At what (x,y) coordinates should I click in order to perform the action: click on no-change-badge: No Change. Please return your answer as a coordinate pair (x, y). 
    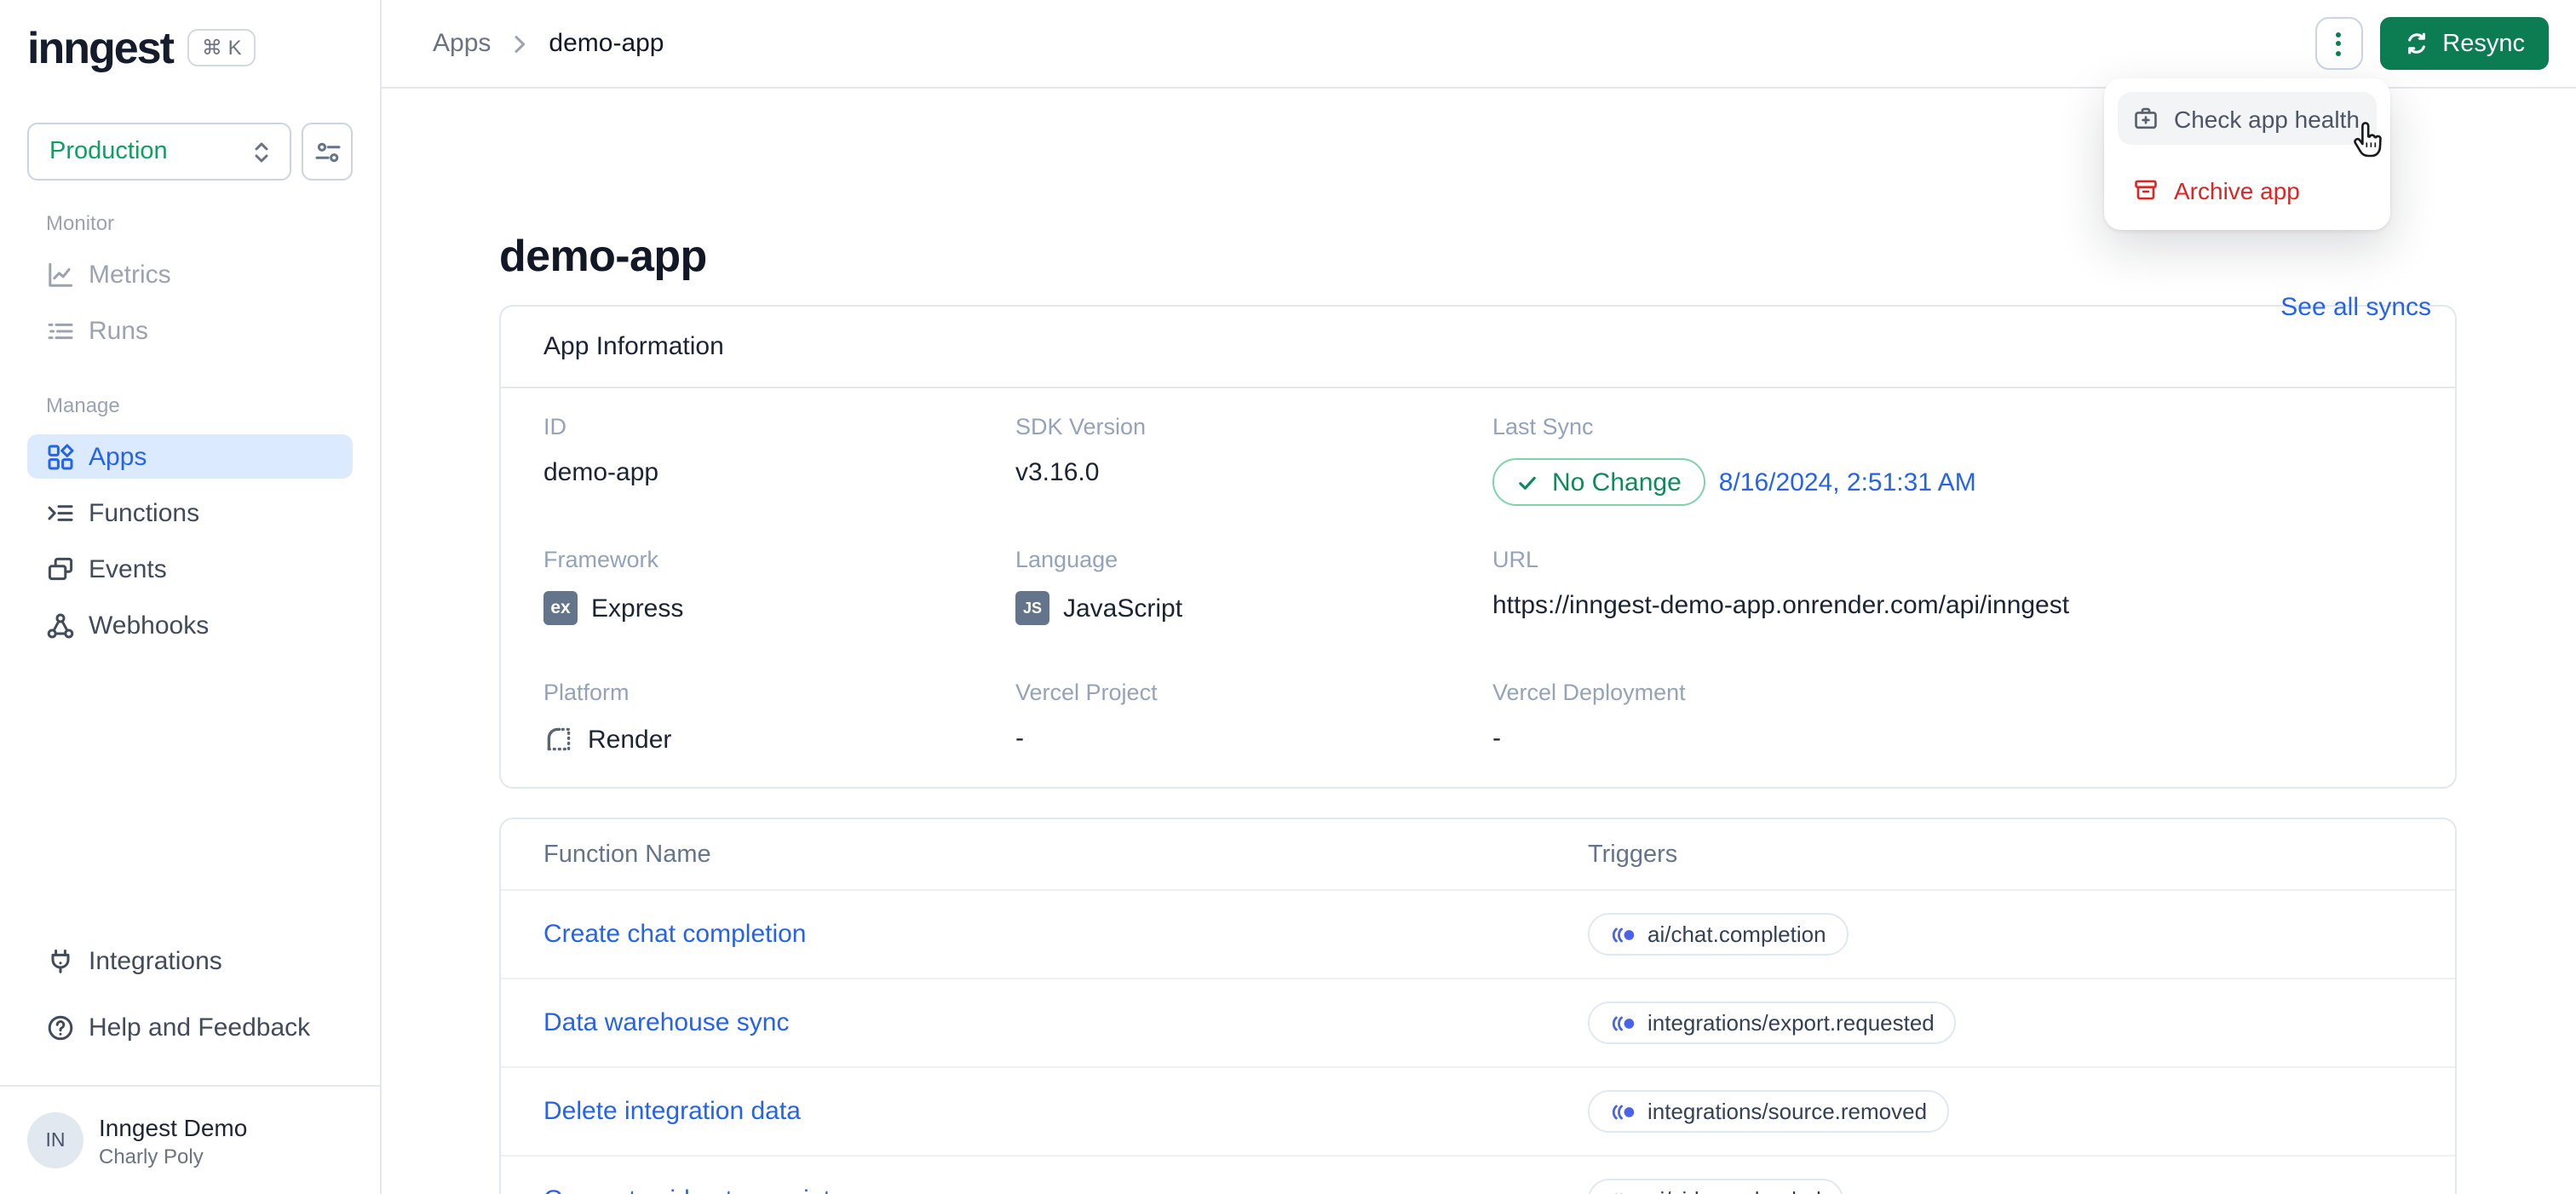
    Looking at the image, I should click on (1599, 482).